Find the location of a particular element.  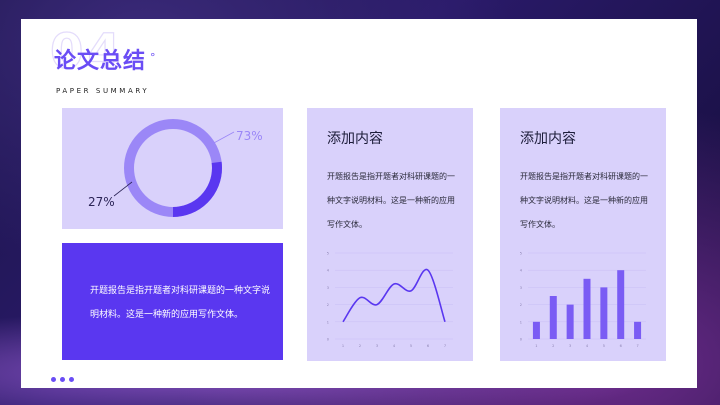

pagination-dots is located at coordinates (64, 376).